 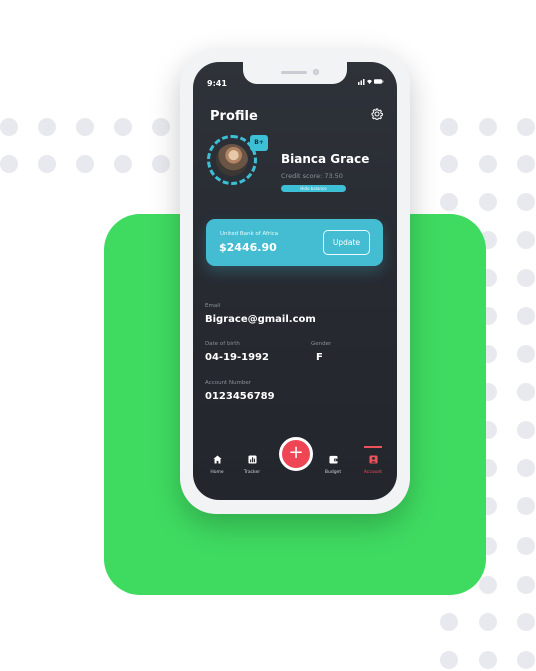 What do you see at coordinates (373, 472) in the screenshot?
I see `tab-account-label: Account` at bounding box center [373, 472].